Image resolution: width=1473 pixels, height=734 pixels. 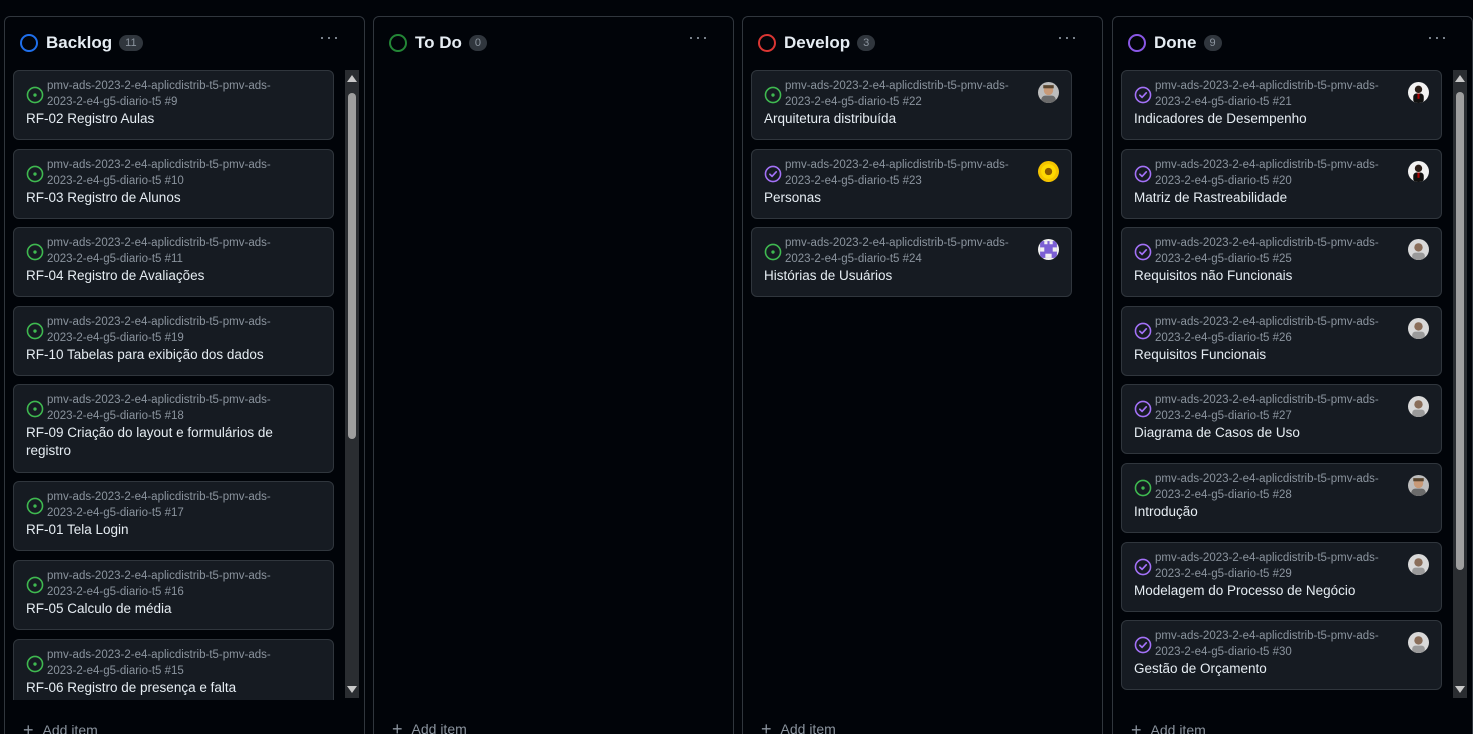 What do you see at coordinates (922, 43) in the screenshot?
I see `column-header: Develop 3 ···` at bounding box center [922, 43].